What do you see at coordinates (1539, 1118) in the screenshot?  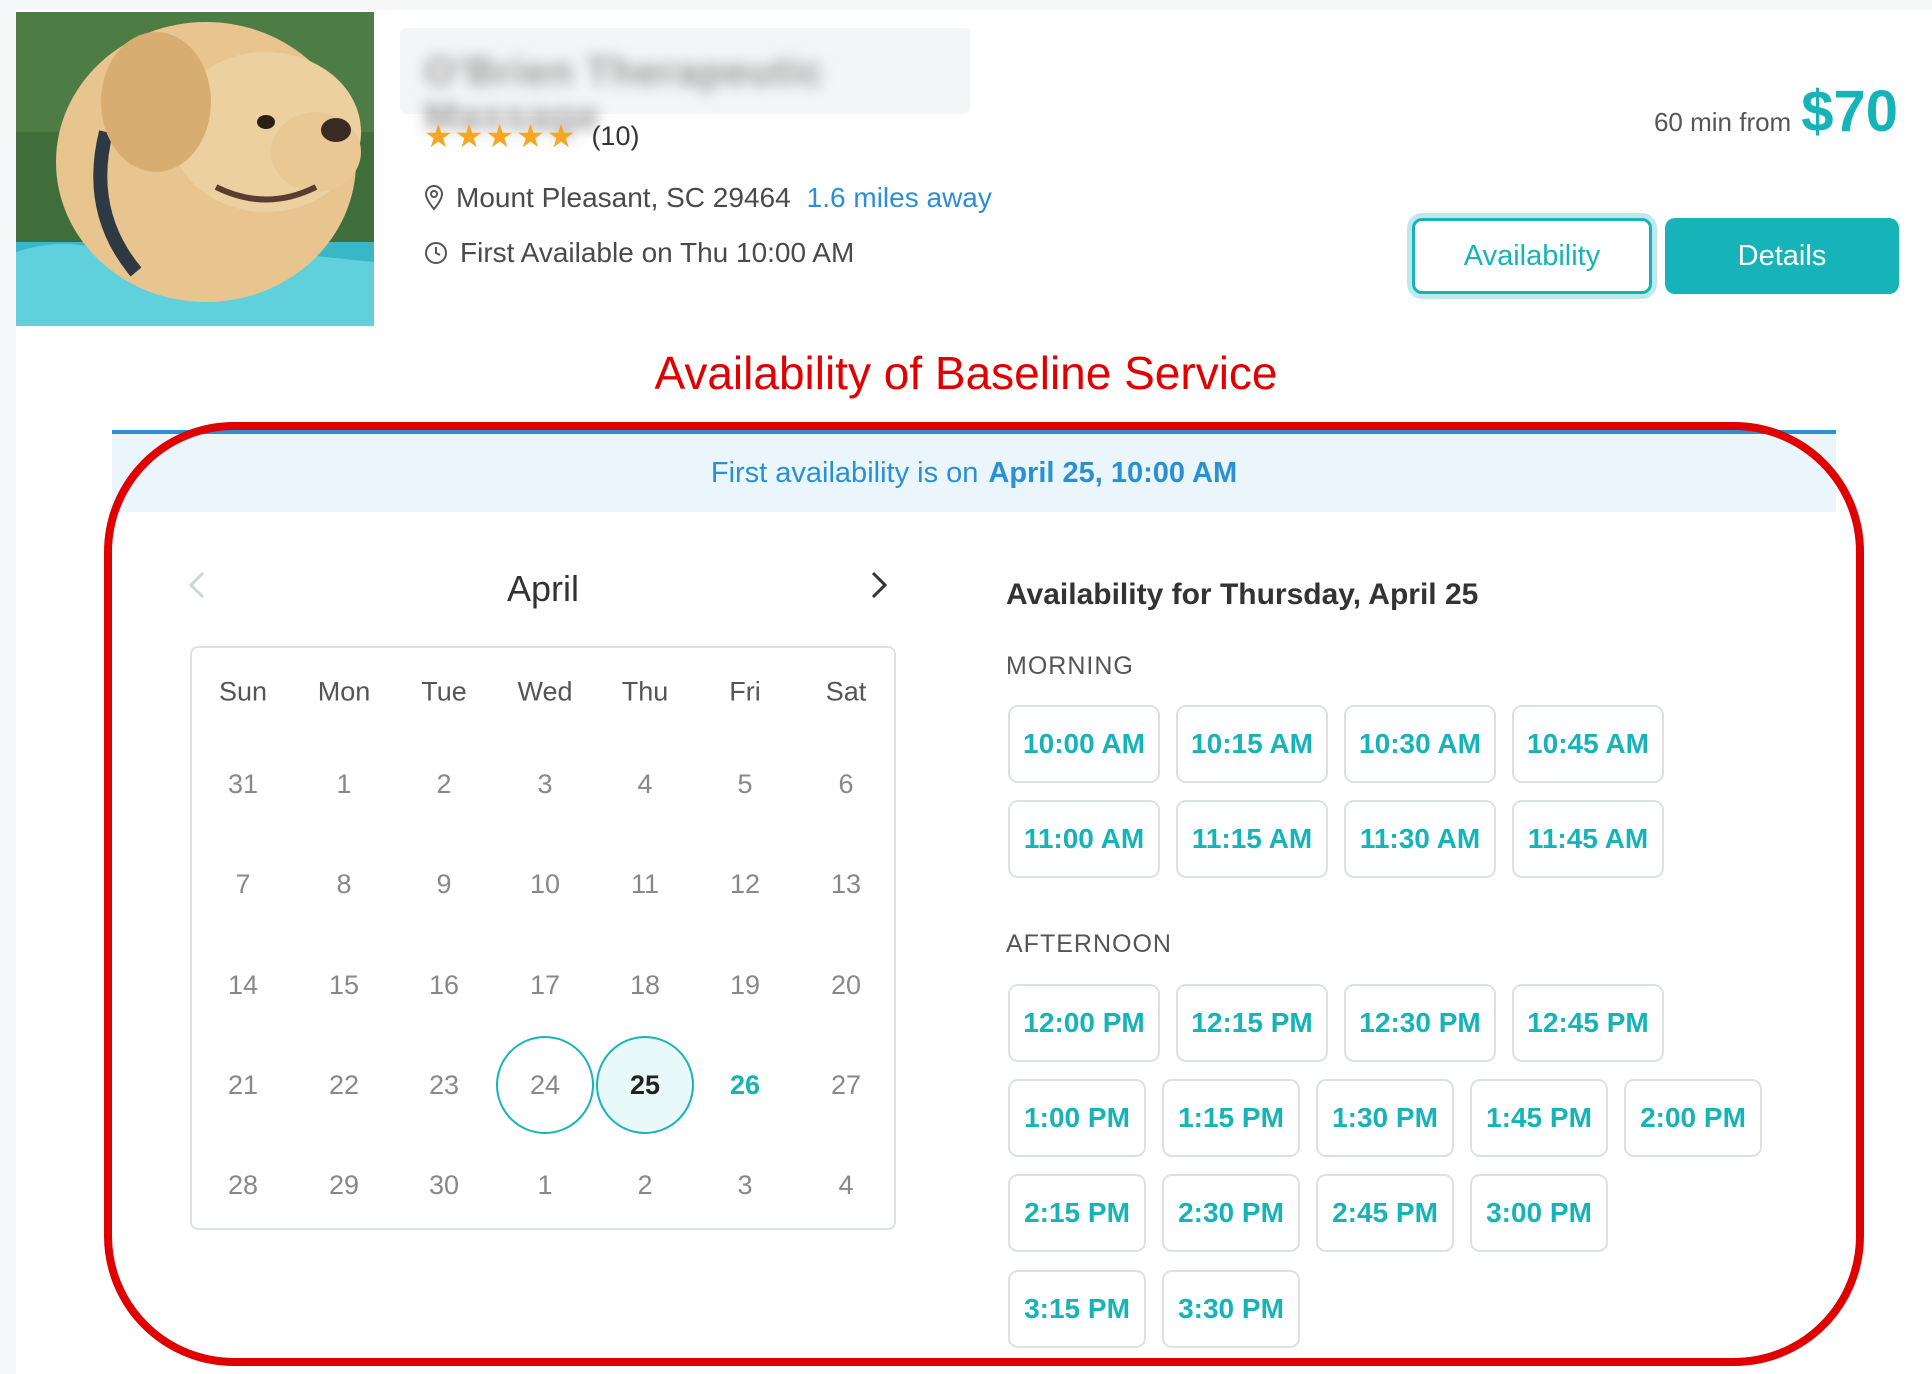 I see `time-slot-button: 1:45 PM` at bounding box center [1539, 1118].